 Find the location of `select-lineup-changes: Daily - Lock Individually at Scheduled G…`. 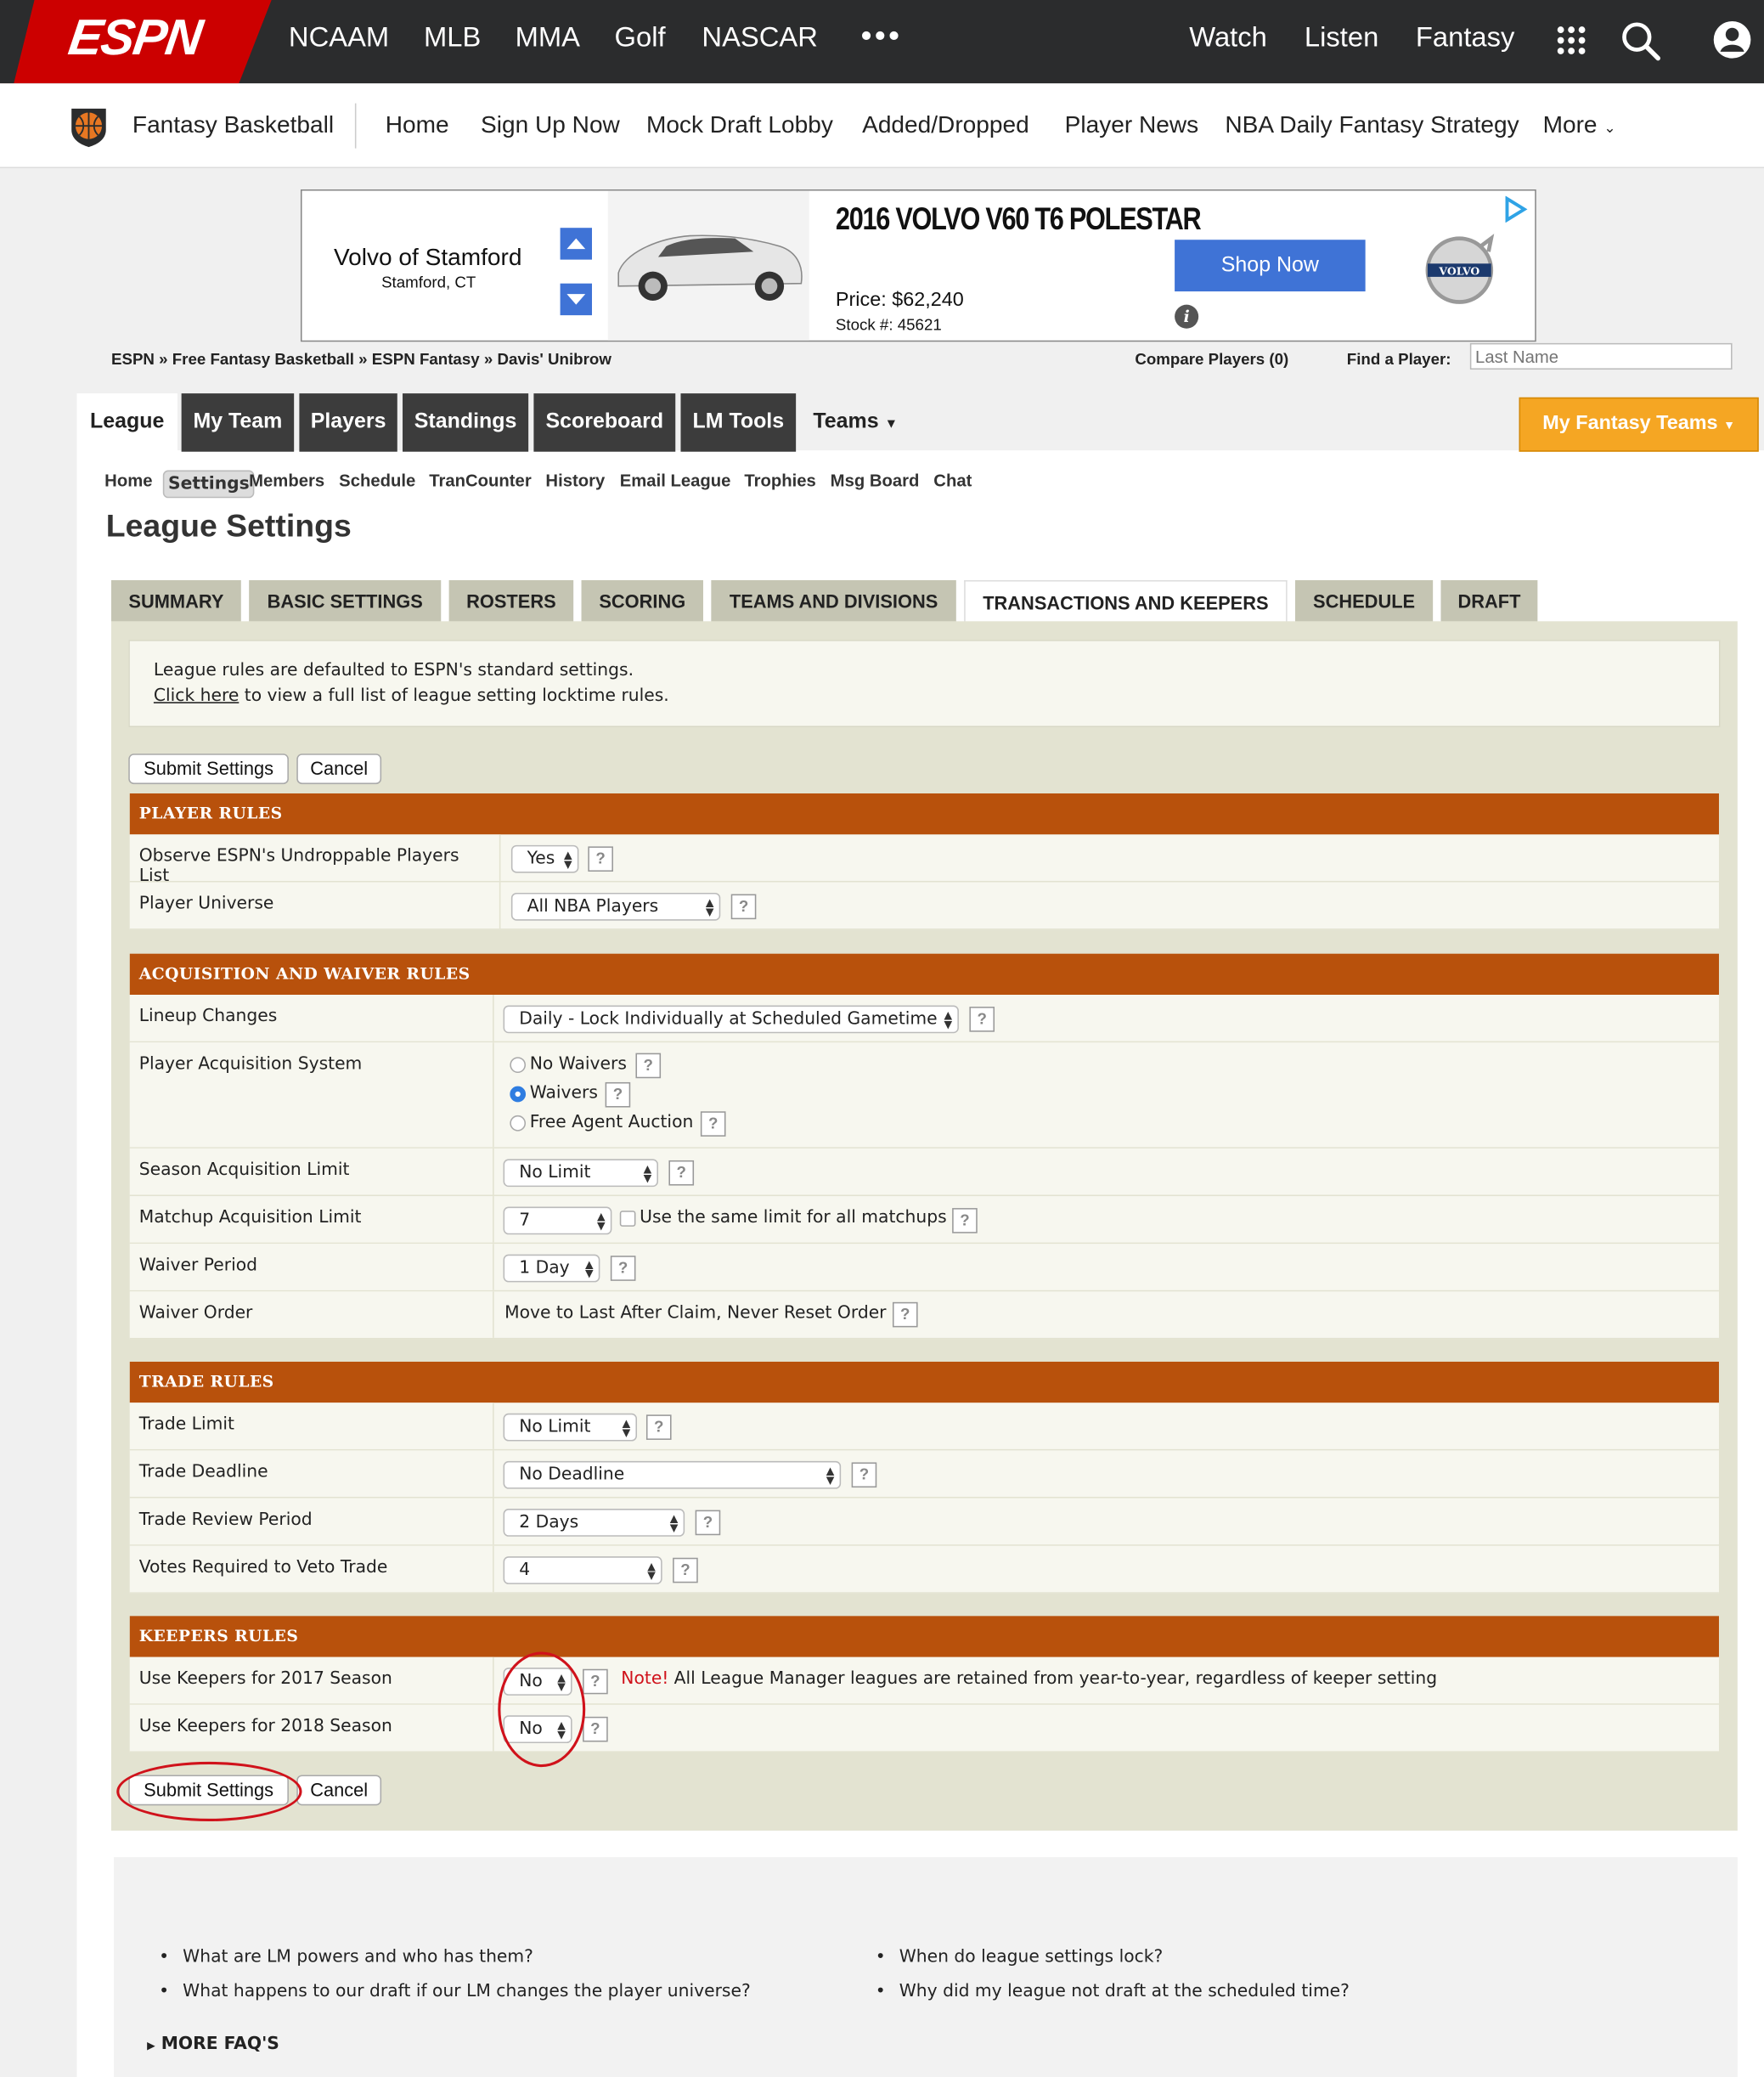

select-lineup-changes: Daily - Lock Individually at Scheduled G… is located at coordinates (731, 1020).